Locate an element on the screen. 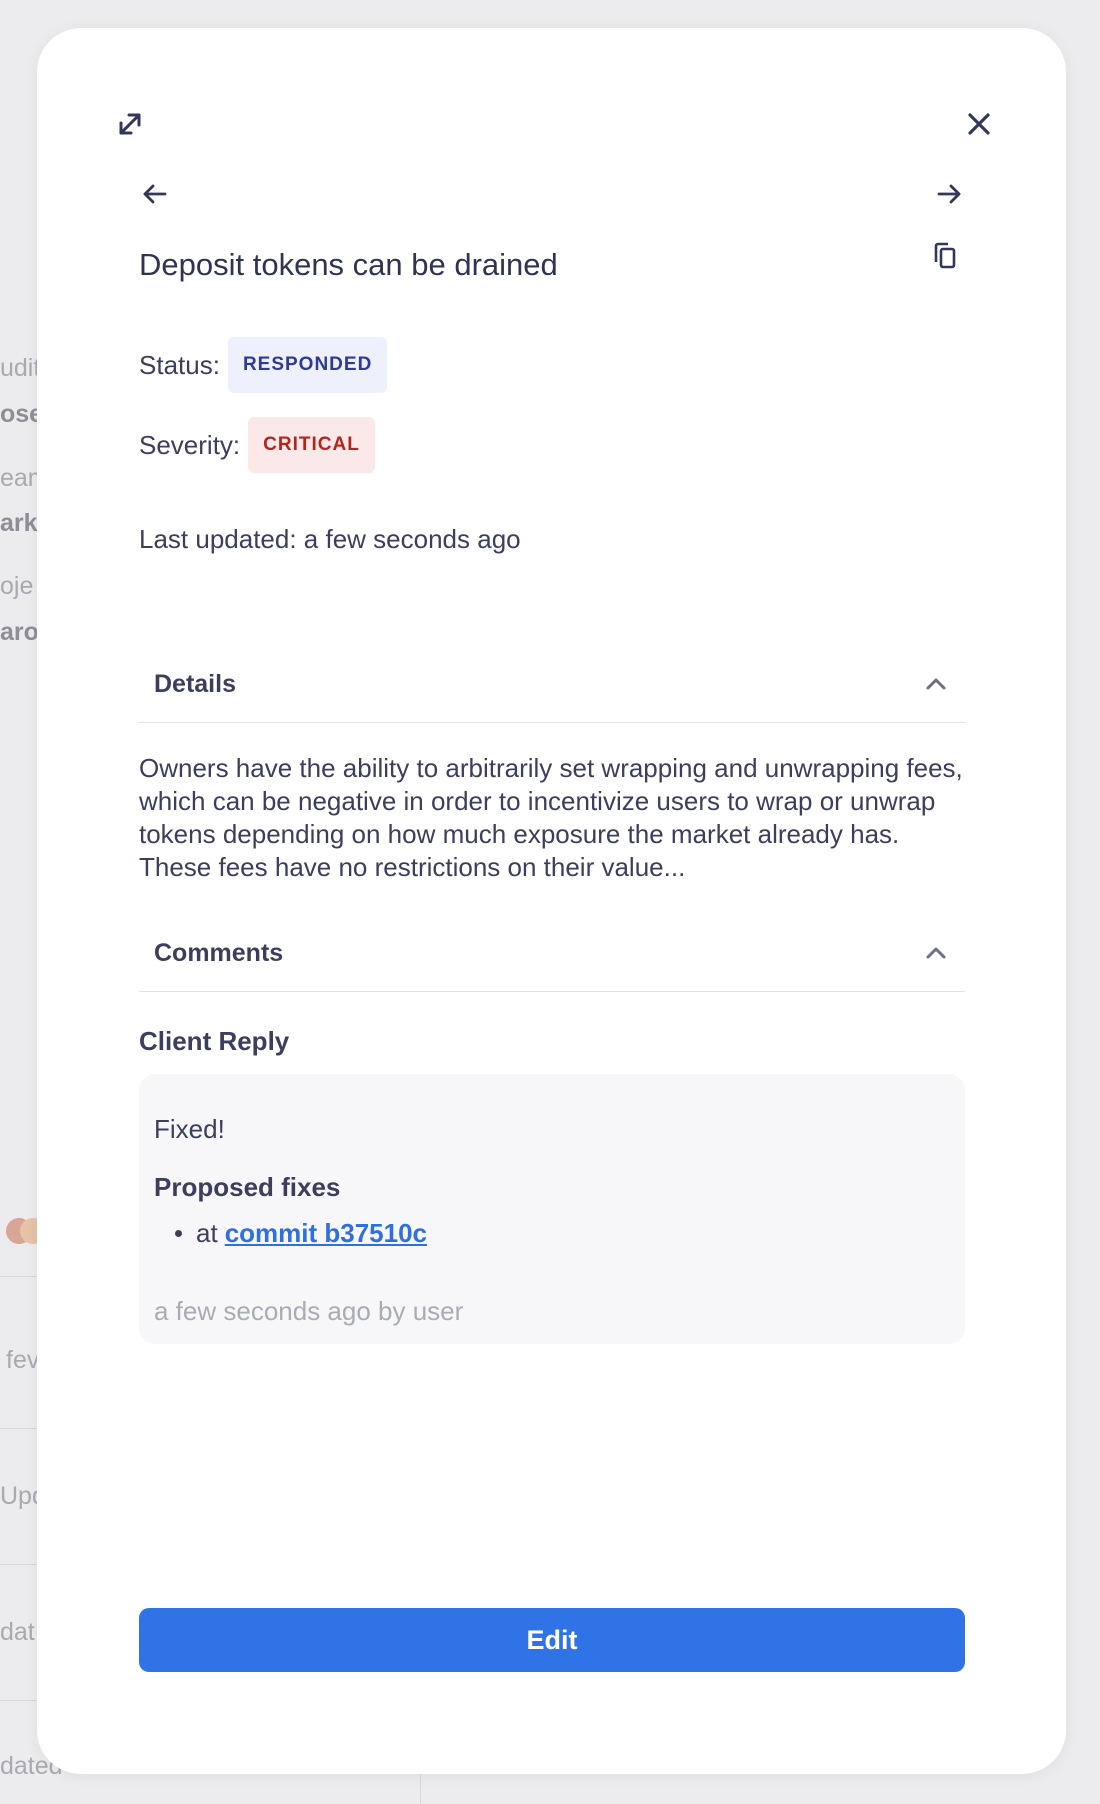 The image size is (1100, 1804). bg-text-fragment: dat is located at coordinates (17, 1632).